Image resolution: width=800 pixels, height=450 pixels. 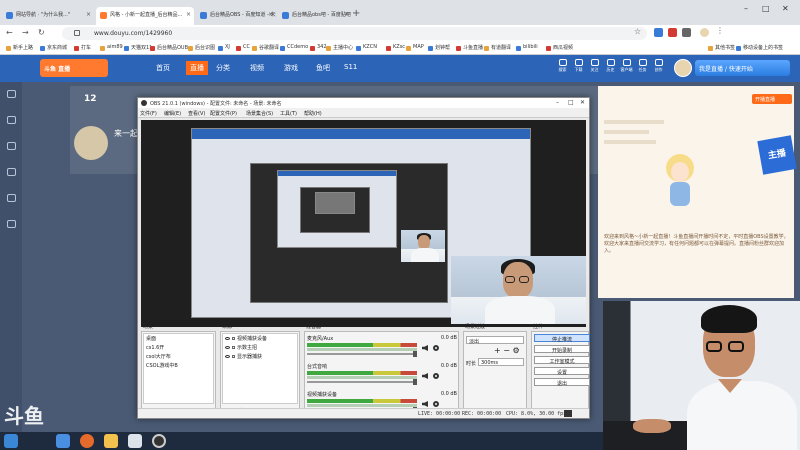 I want to click on ie-icon, so click(x=63, y=441).